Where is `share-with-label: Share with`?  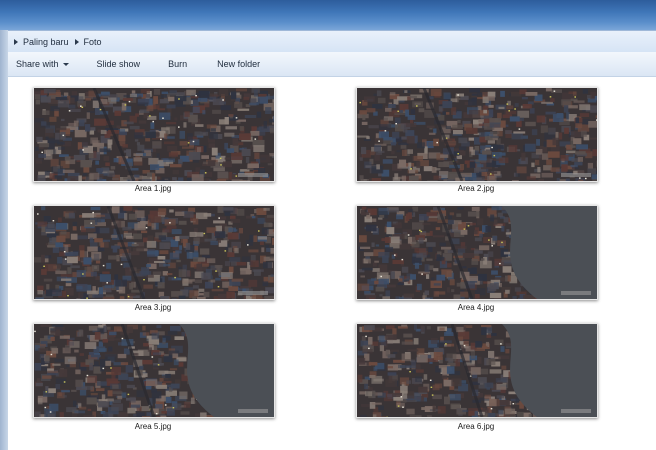
share-with-label: Share with is located at coordinates (37, 64).